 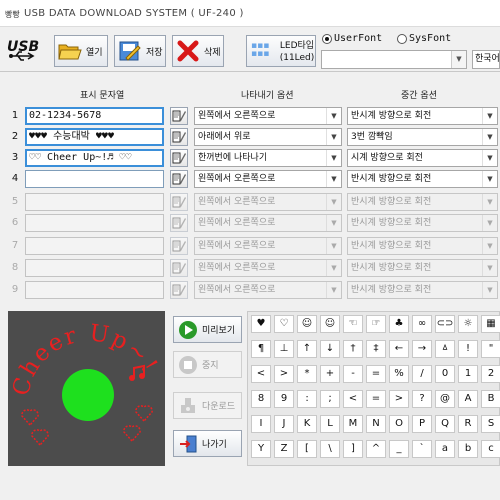 What do you see at coordinates (268, 137) in the screenshot?
I see `appear-option-select: 아래에서 위로 ▼` at bounding box center [268, 137].